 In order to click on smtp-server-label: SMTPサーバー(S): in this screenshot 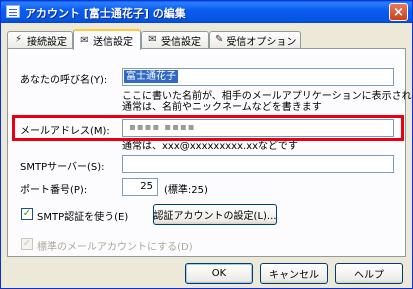, I will do `click(62, 167)`.